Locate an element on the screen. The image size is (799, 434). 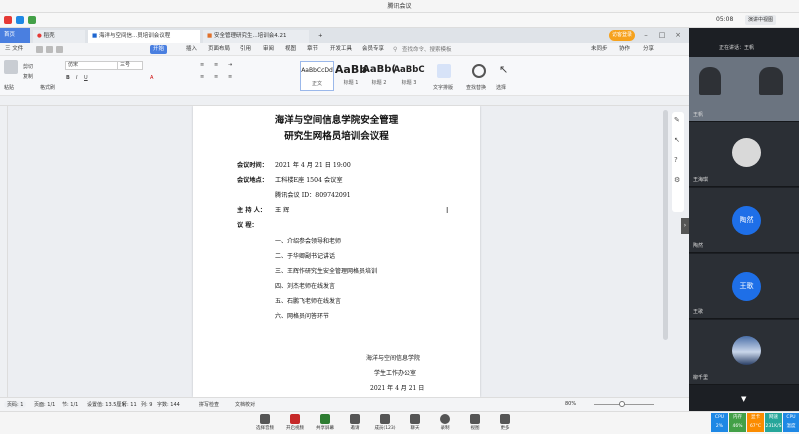
tab-docer: ● 稻壳 is located at coordinates (59, 36).